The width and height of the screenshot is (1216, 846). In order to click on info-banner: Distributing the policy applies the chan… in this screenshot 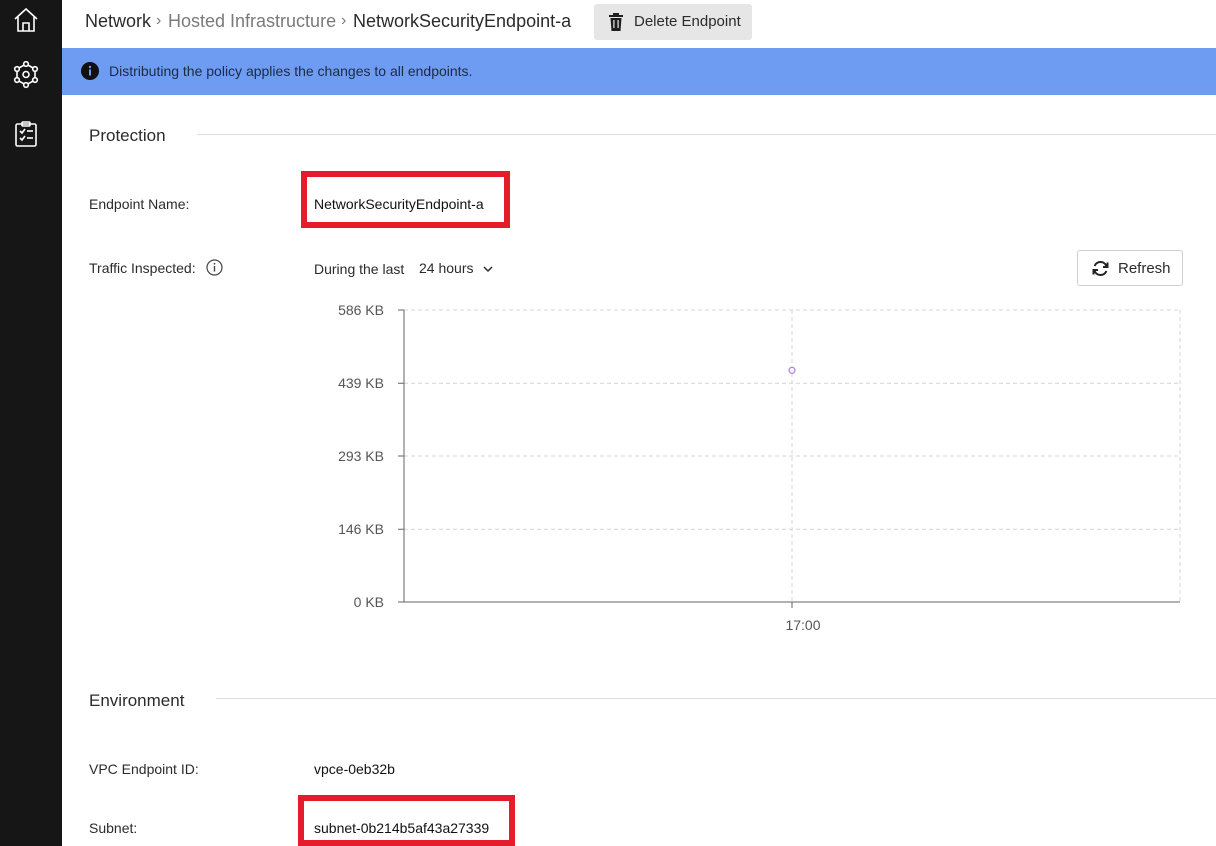, I will do `click(639, 71)`.